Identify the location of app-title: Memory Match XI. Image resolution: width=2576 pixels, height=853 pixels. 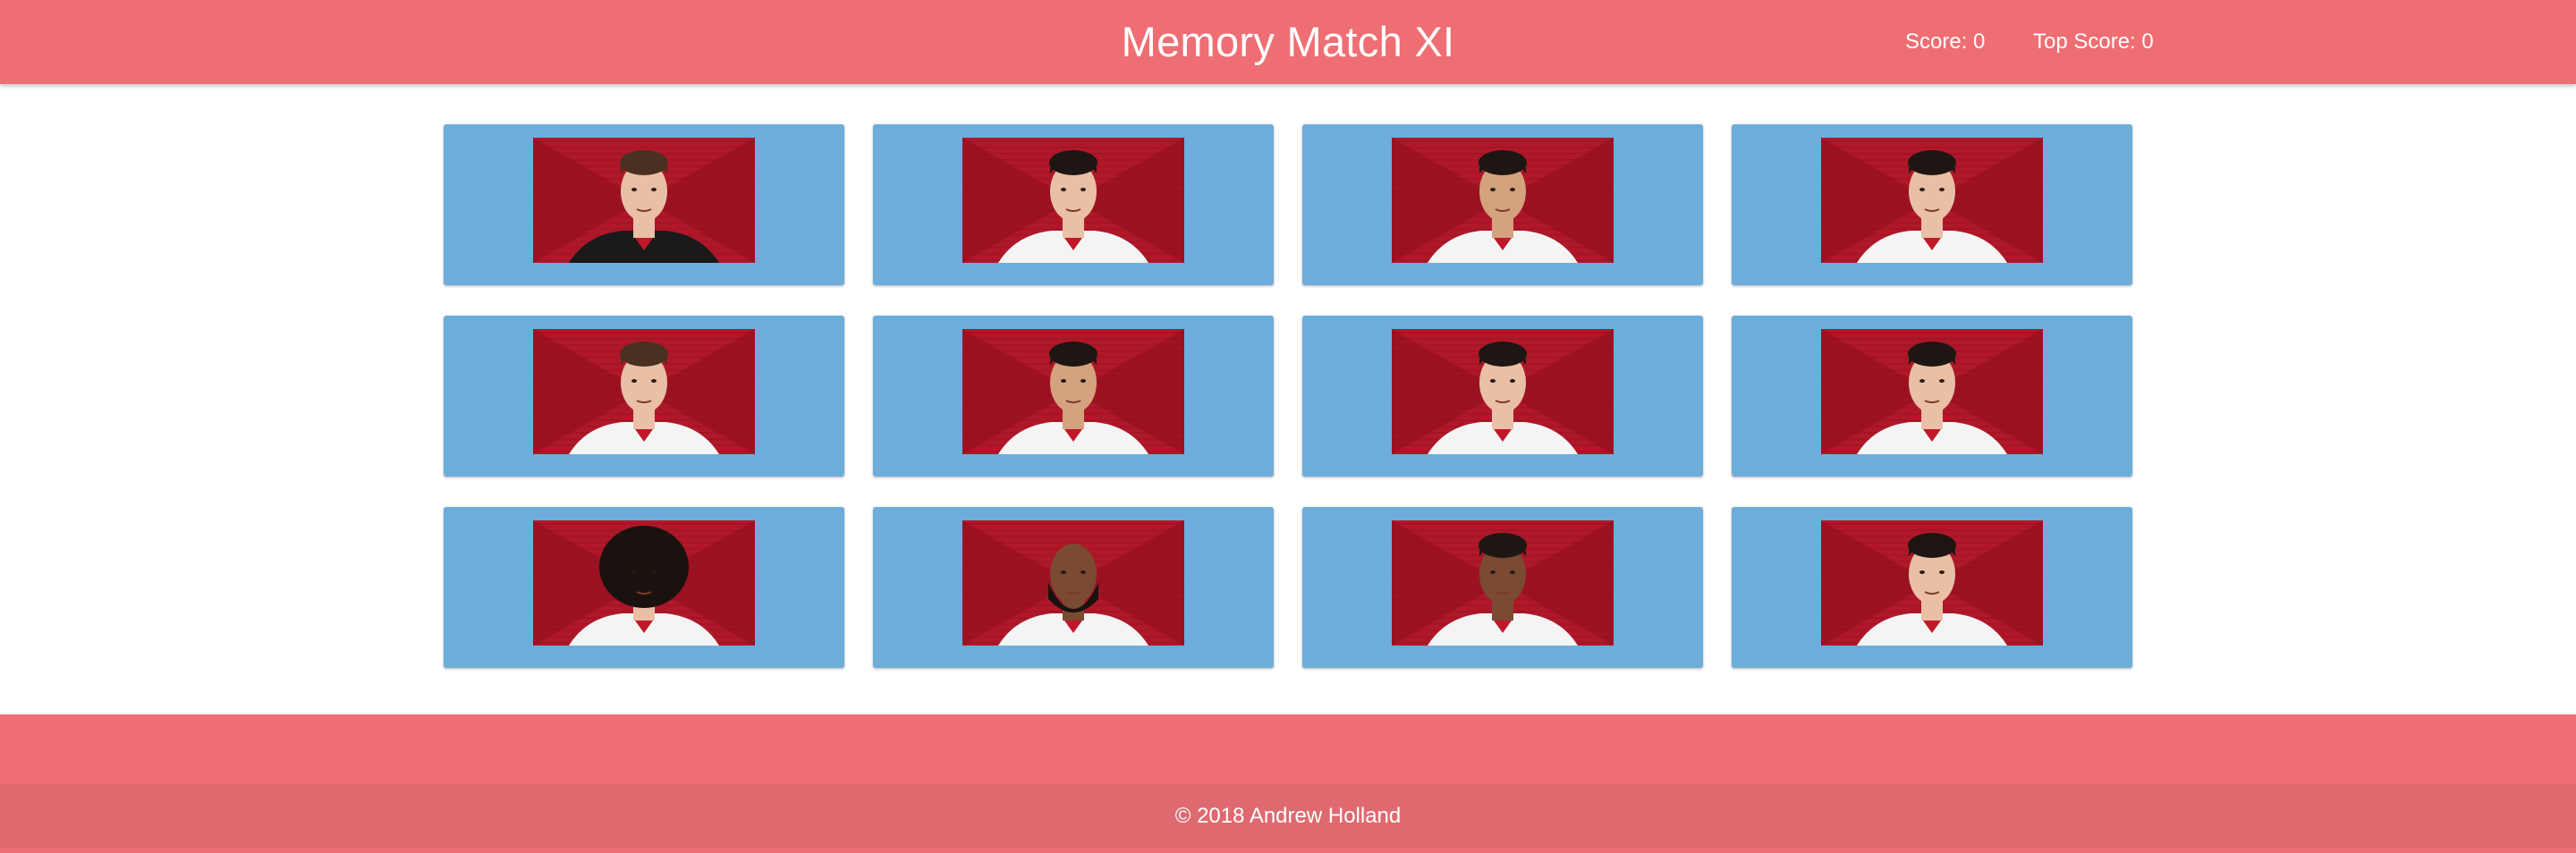
(1288, 42).